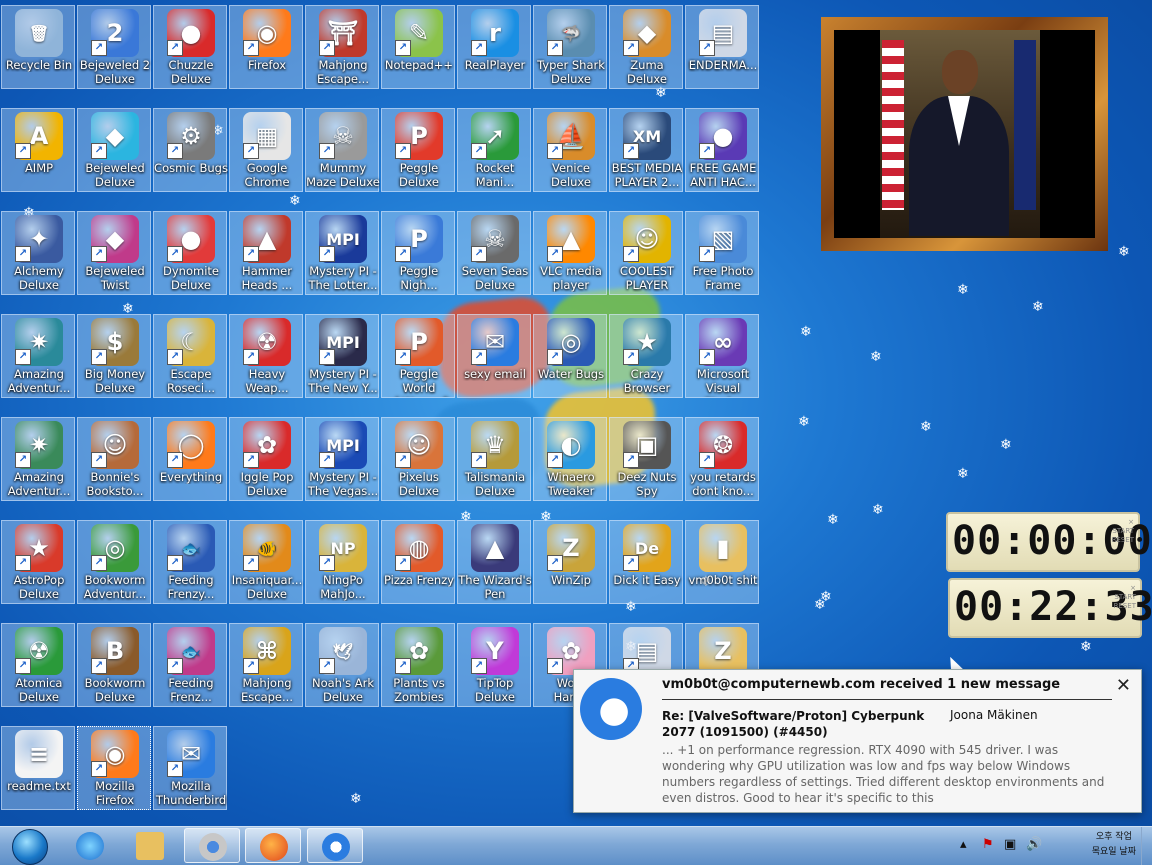  Describe the element at coordinates (114, 253) in the screenshot. I see `desktop-icon: ◆ ↗ Bejeweled Twist` at that location.